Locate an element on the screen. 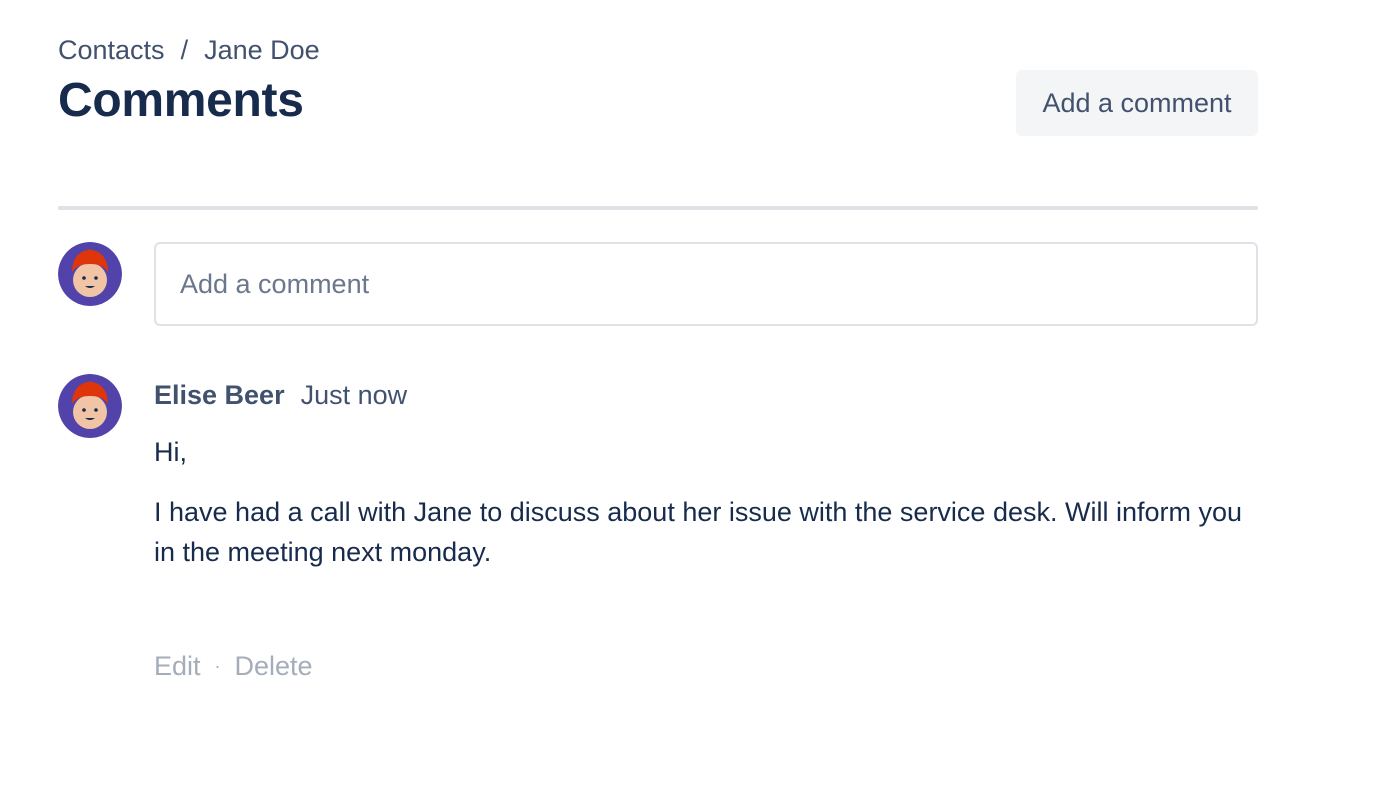 This screenshot has width=1384, height=812. edit-comment-link: Edit is located at coordinates (177, 666).